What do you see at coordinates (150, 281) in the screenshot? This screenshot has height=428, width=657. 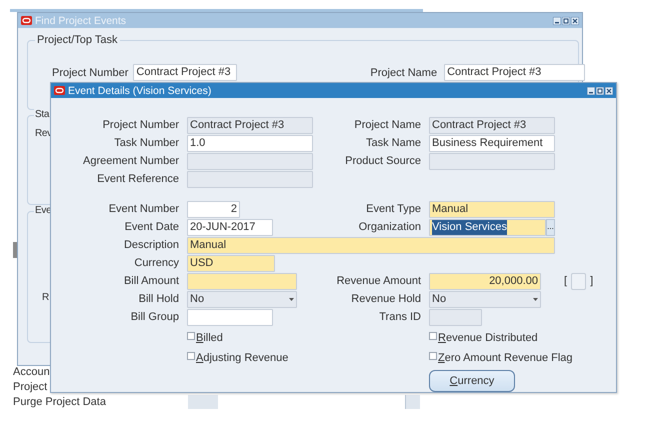 I see `field-label: Bill Amount` at bounding box center [150, 281].